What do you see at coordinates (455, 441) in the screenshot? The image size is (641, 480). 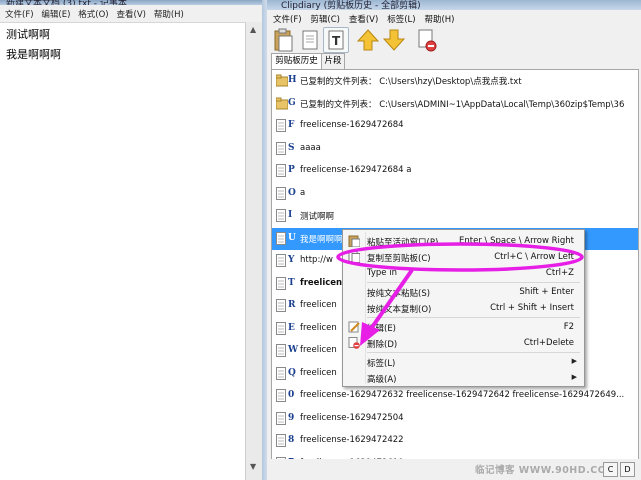 I see `list-item: 8 freelicense-1629472422` at bounding box center [455, 441].